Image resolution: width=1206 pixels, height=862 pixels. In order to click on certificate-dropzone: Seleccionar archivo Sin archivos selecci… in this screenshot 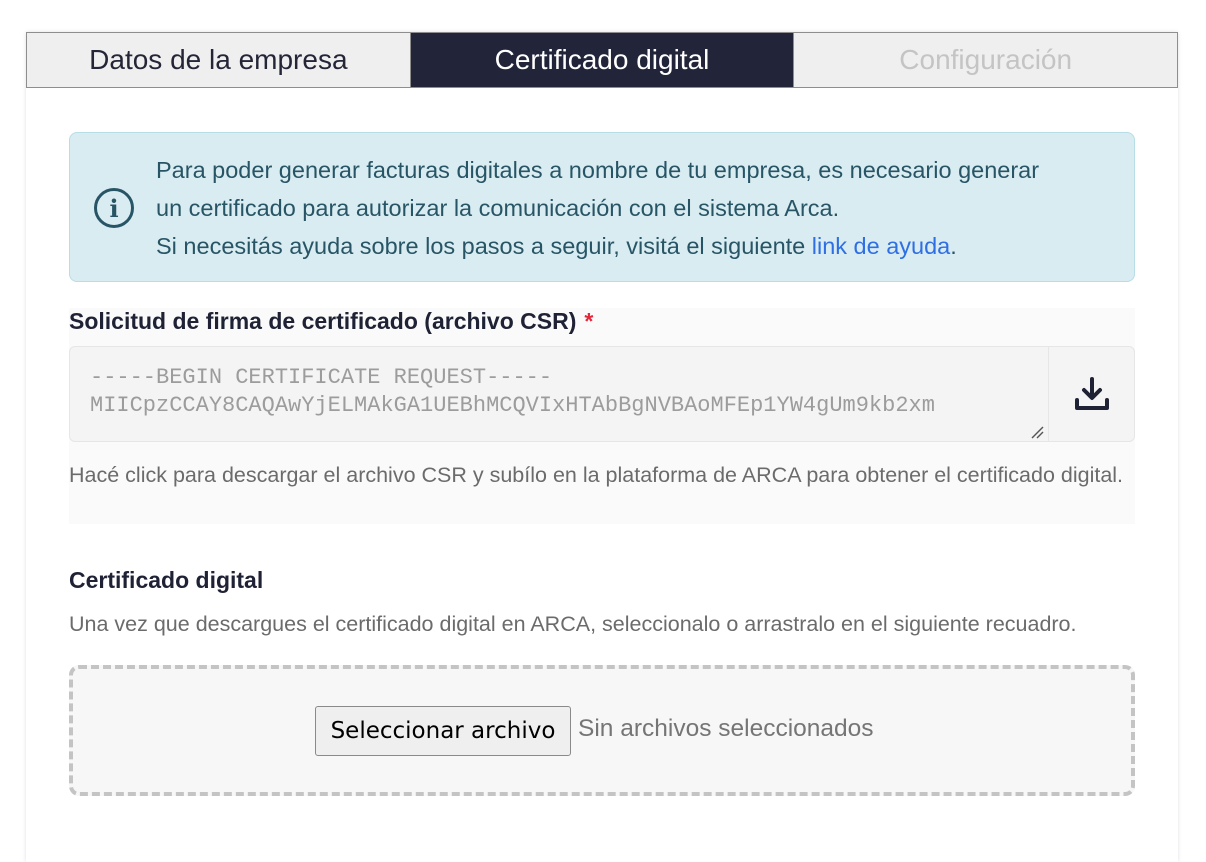, I will do `click(602, 730)`.